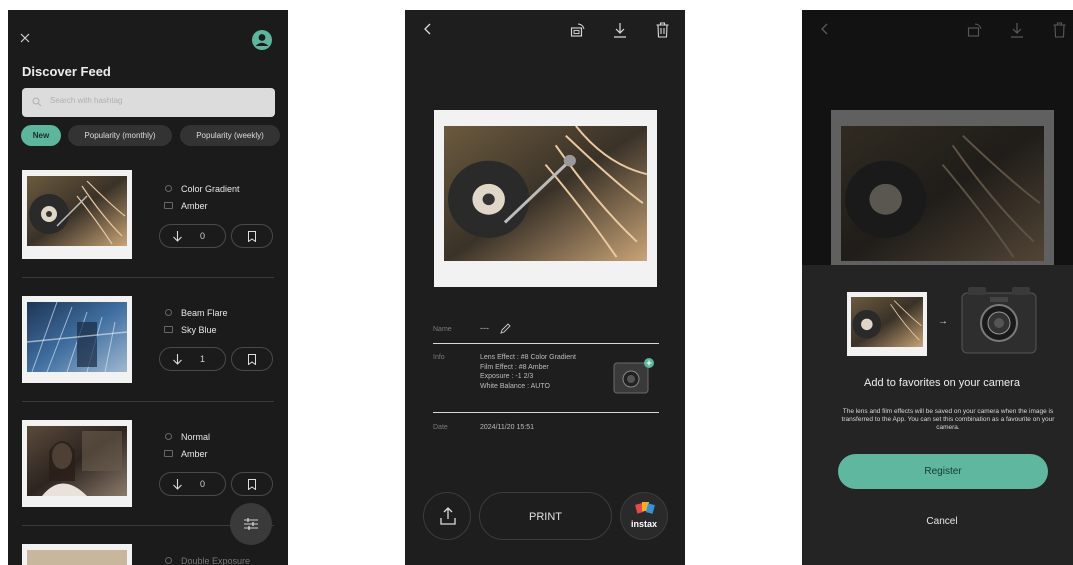 This screenshot has height=565, width=1073. What do you see at coordinates (204, 313) in the screenshot?
I see `lens-effect: Beam Flare` at bounding box center [204, 313].